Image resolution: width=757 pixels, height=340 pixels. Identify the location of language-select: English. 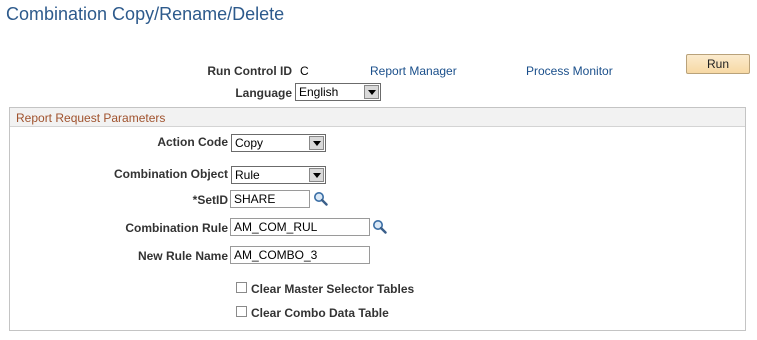
(338, 92).